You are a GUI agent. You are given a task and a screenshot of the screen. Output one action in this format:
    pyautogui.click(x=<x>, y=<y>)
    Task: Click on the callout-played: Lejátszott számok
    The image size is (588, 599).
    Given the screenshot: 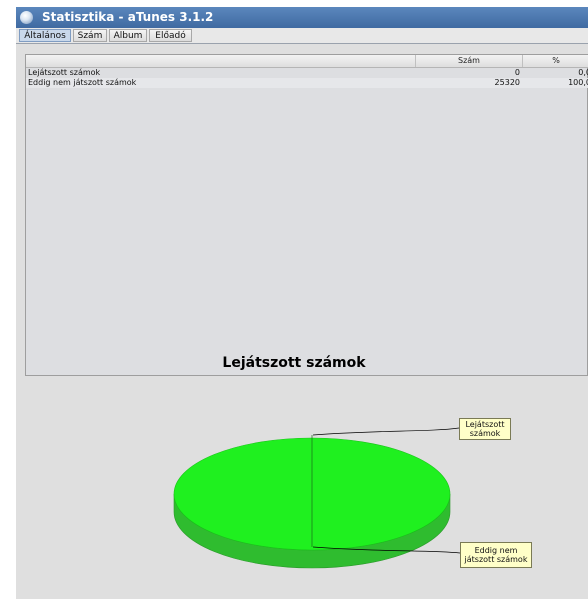 What is the action you would take?
    pyautogui.click(x=485, y=429)
    